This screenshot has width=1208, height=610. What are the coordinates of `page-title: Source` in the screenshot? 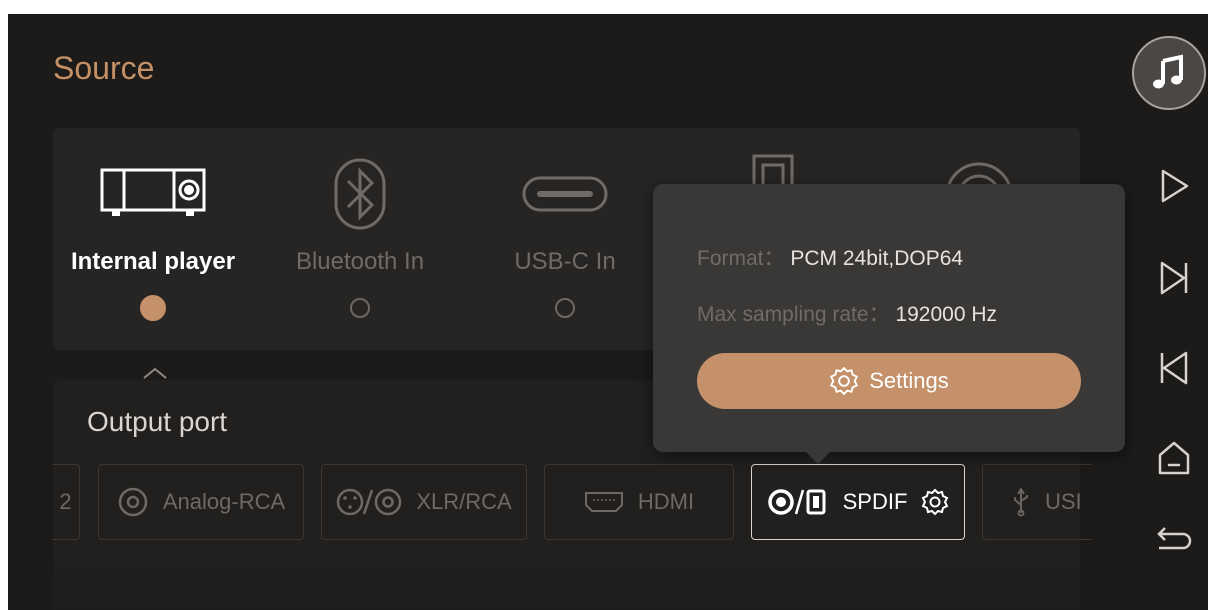 It's located at (104, 68).